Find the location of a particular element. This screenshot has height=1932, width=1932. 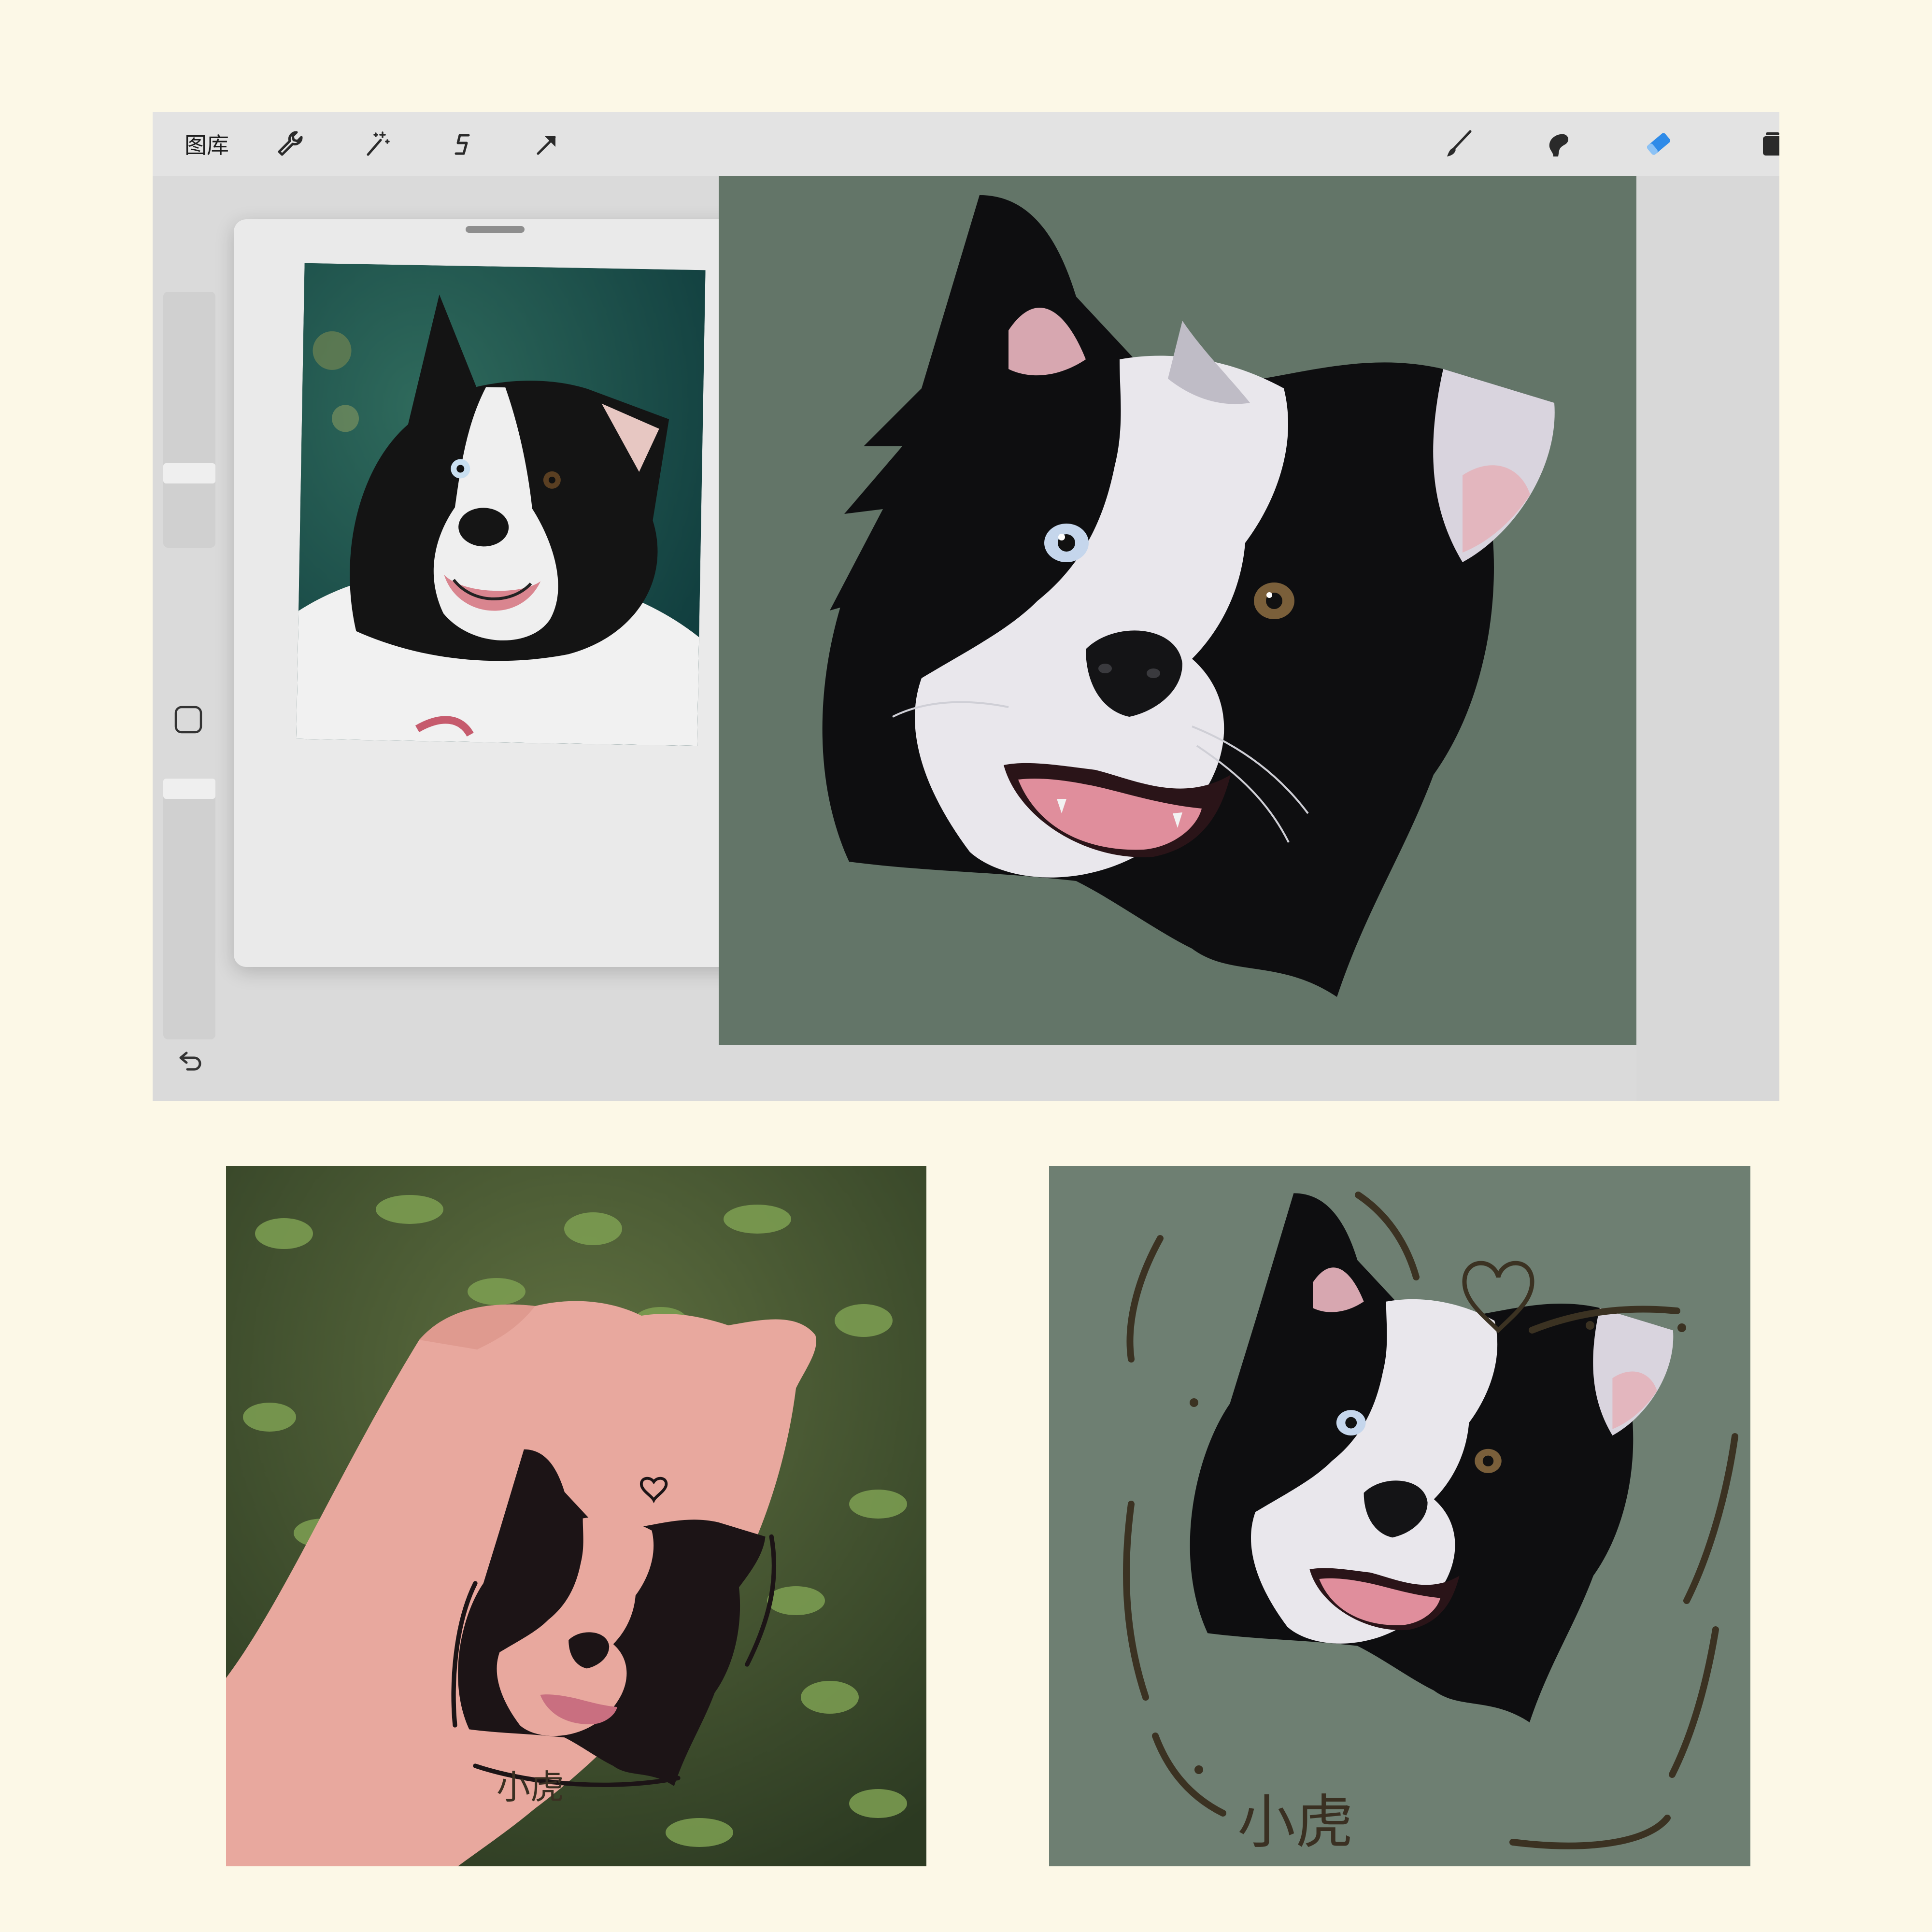

sticker-name-caption: 小虎 is located at coordinates (1295, 1822).